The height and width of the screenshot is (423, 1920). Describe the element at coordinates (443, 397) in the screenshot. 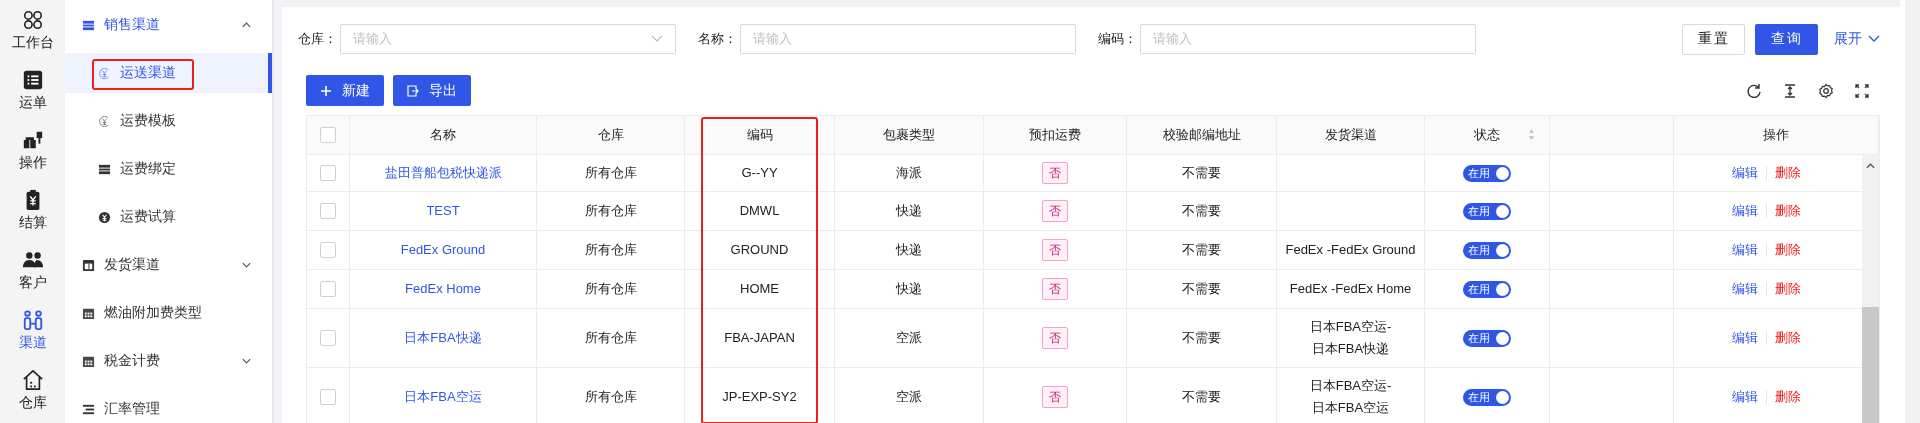

I see `channel-name-link: 日本FBA空运` at that location.